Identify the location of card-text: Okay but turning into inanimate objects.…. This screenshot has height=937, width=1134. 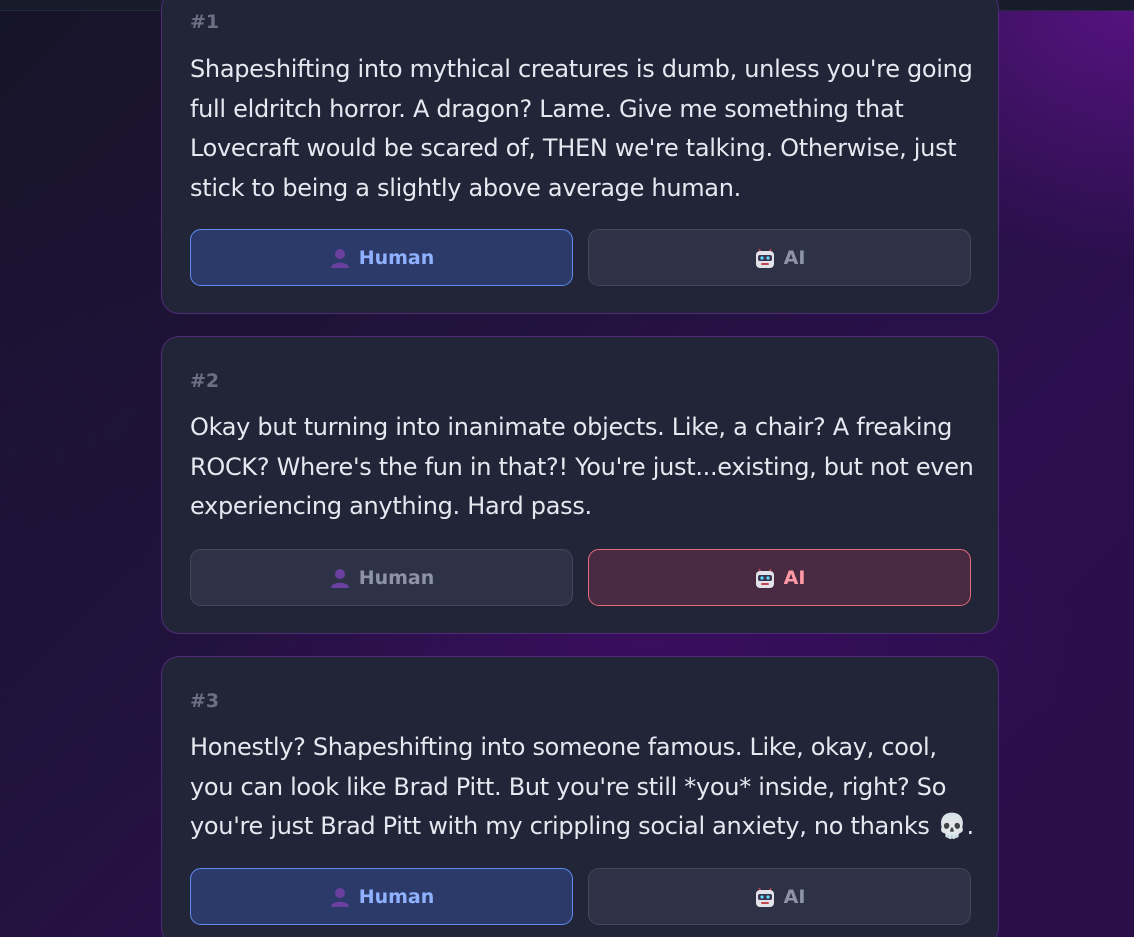
(582, 467).